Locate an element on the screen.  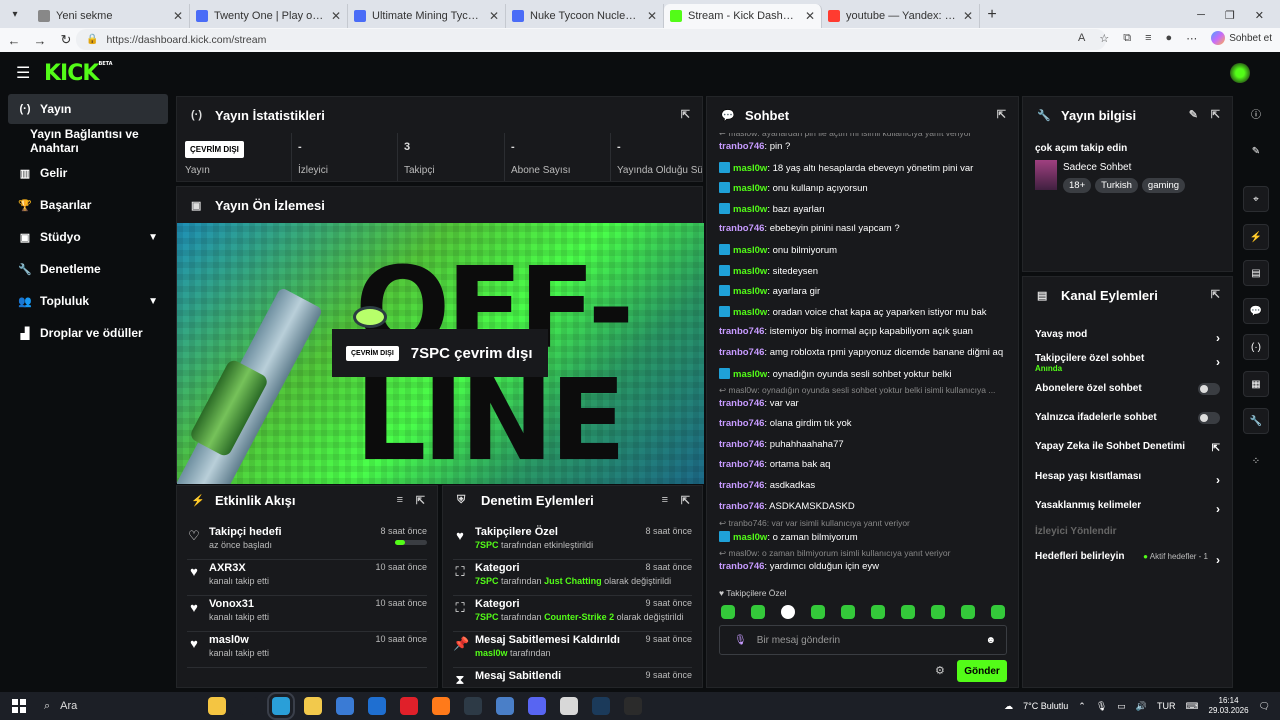
browser-tab: Stream - Kick Dashboard ✕ is located at coordinates (743, 16).